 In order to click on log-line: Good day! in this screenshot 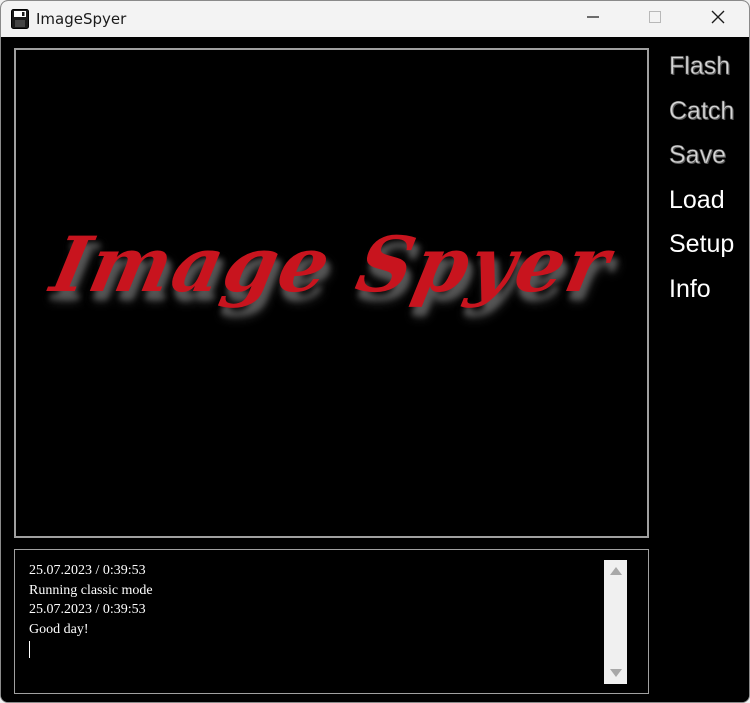, I will do `click(59, 629)`.